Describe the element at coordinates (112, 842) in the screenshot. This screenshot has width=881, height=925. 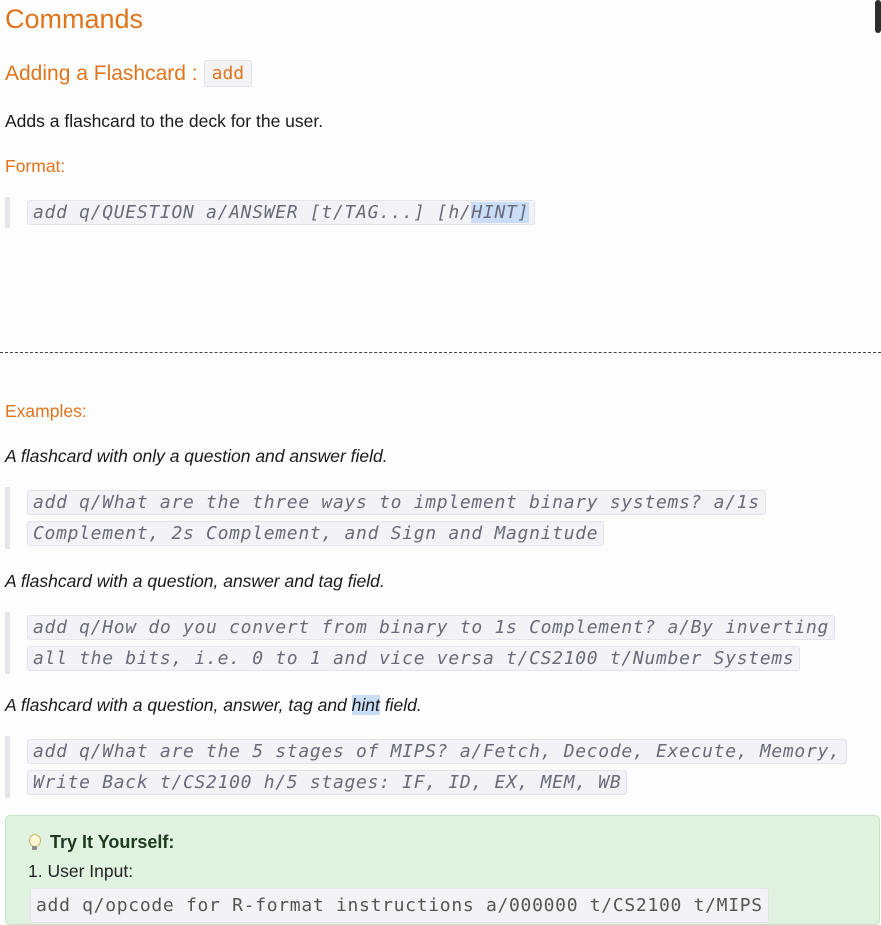
I see `tip-title: Try It Yourself:` at that location.